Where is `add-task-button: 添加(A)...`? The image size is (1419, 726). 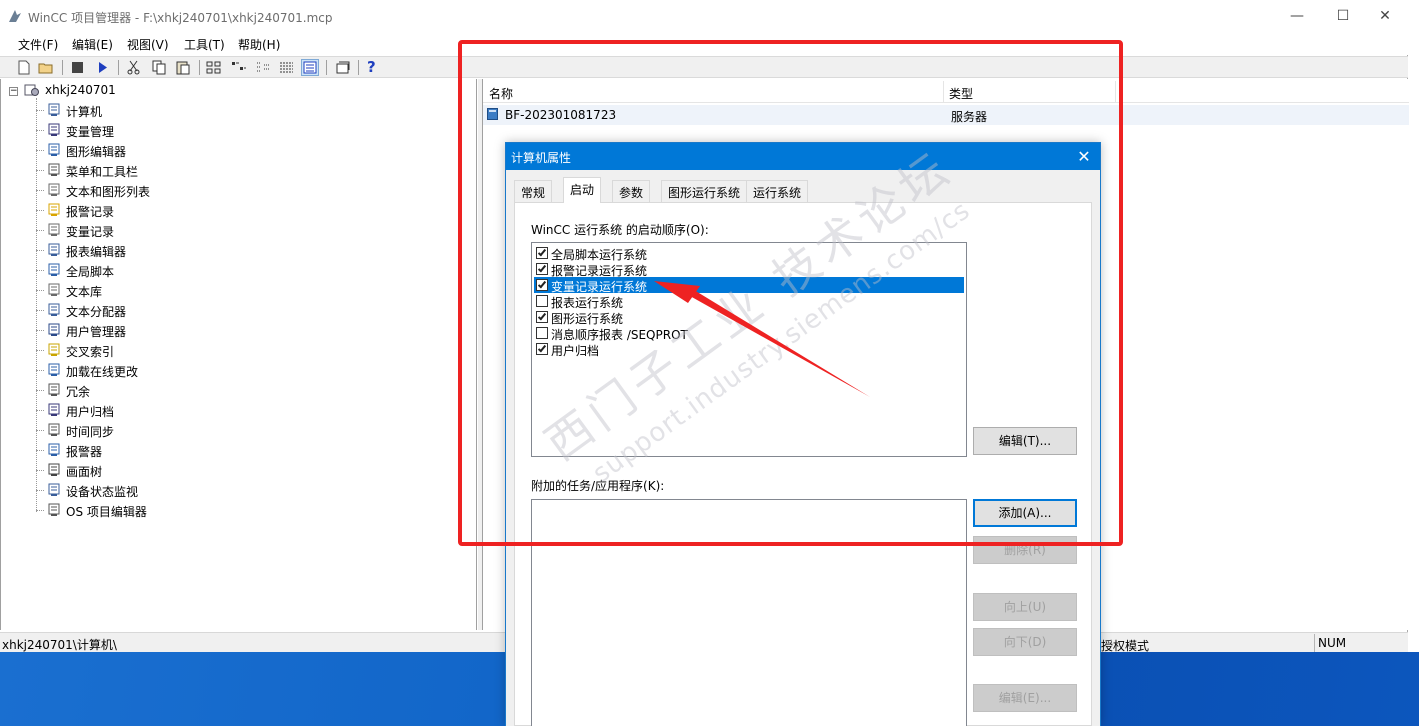
add-task-button: 添加(A)... is located at coordinates (1025, 513).